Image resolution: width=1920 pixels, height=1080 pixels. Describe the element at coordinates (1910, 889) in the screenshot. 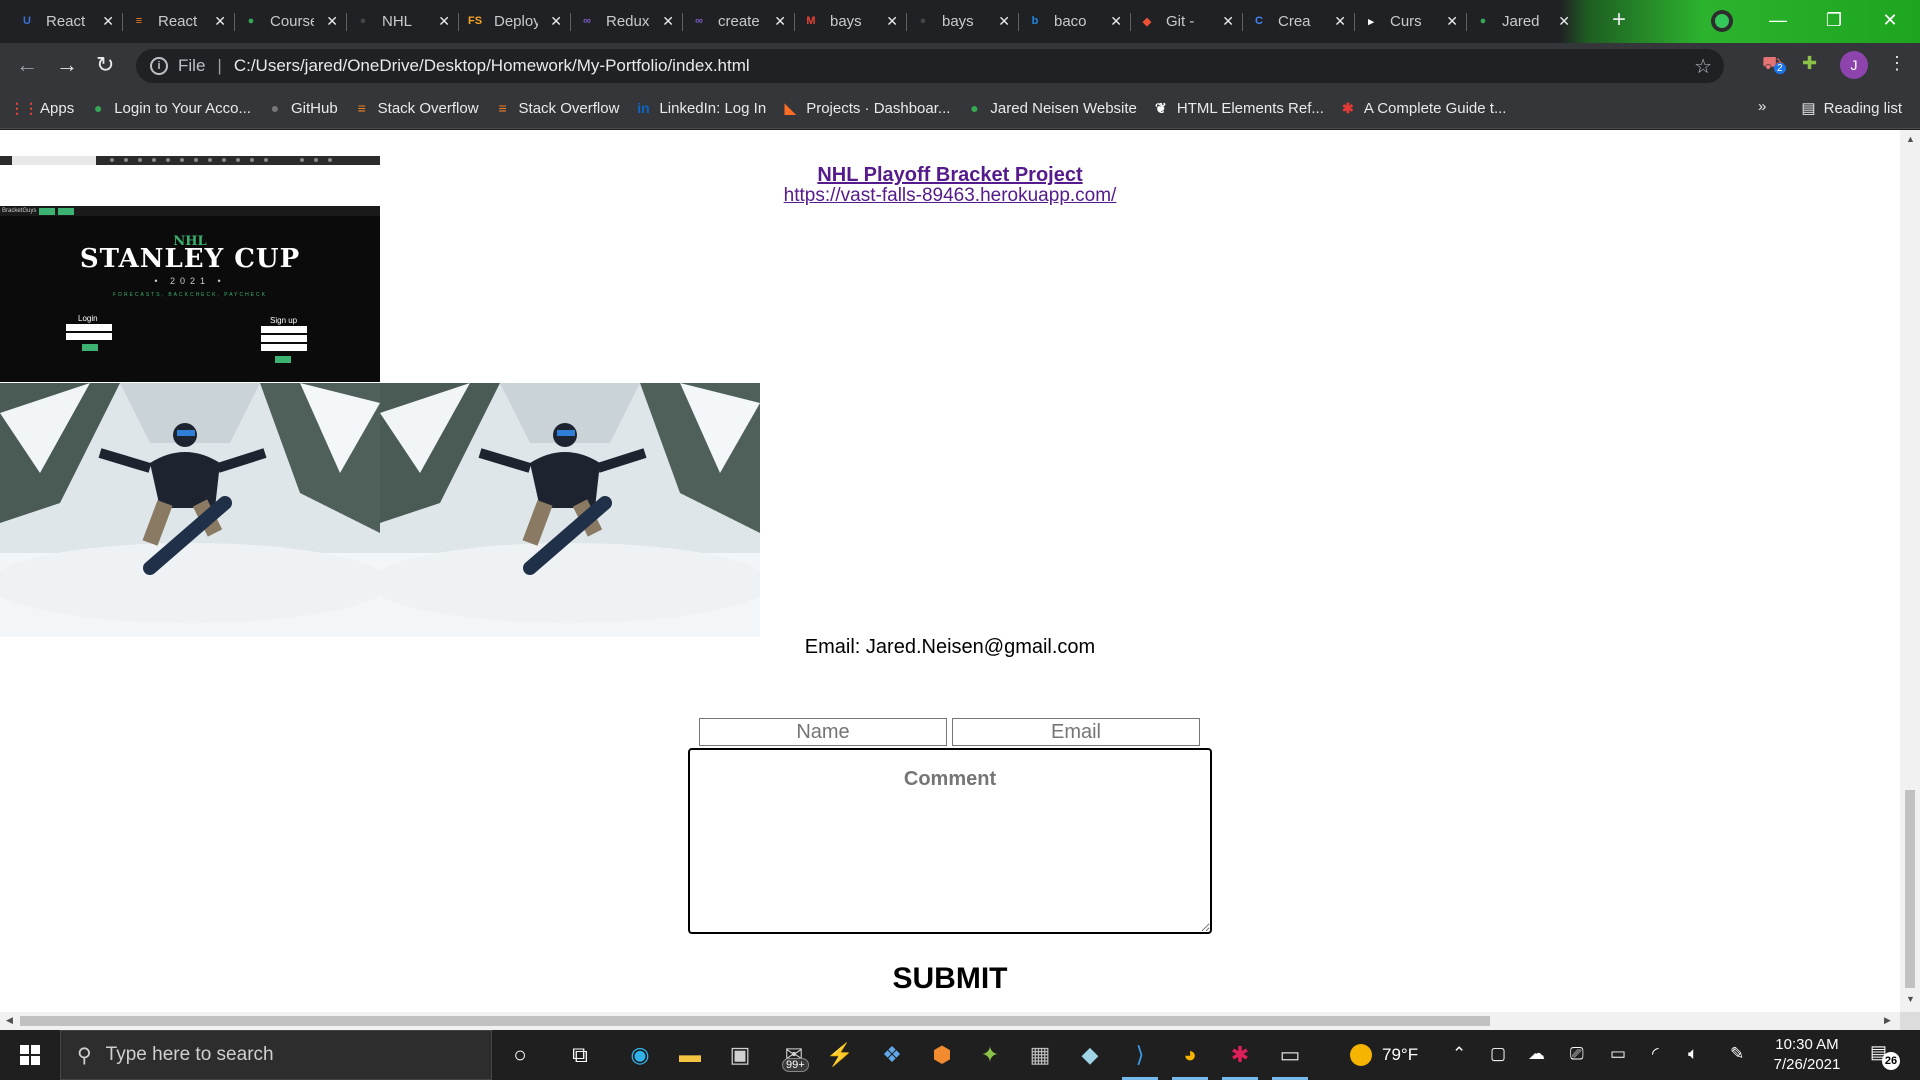

I see `vertical-scroll-thumb` at that location.